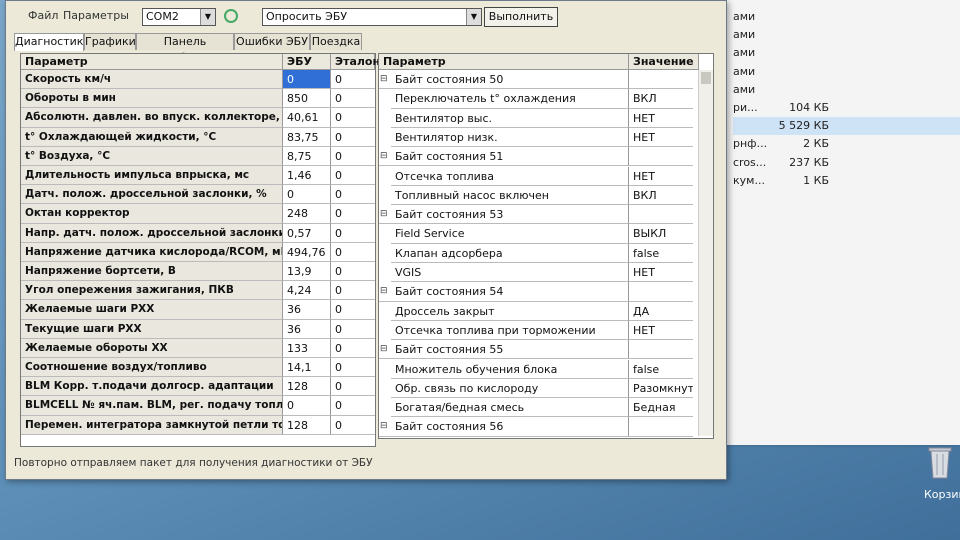 This screenshot has width=960, height=540. Describe the element at coordinates (307, 176) in the screenshot. I see `ecu-value: 1,46` at that location.